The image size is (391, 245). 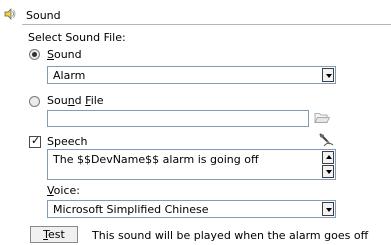 I want to click on scroll-up-icon, so click(x=328, y=157).